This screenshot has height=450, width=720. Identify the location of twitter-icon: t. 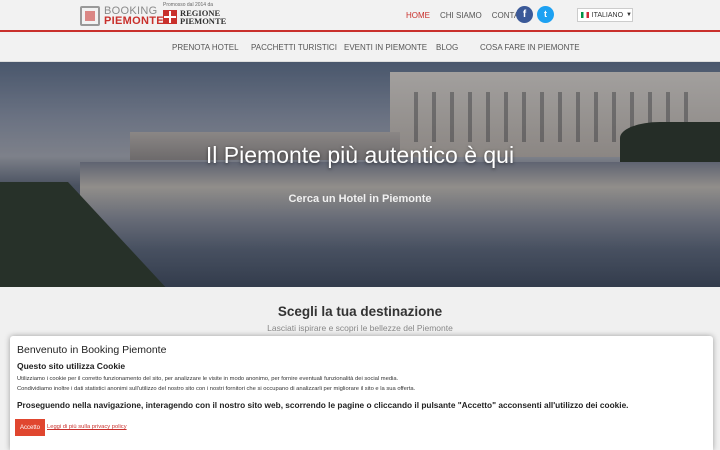
(545, 14).